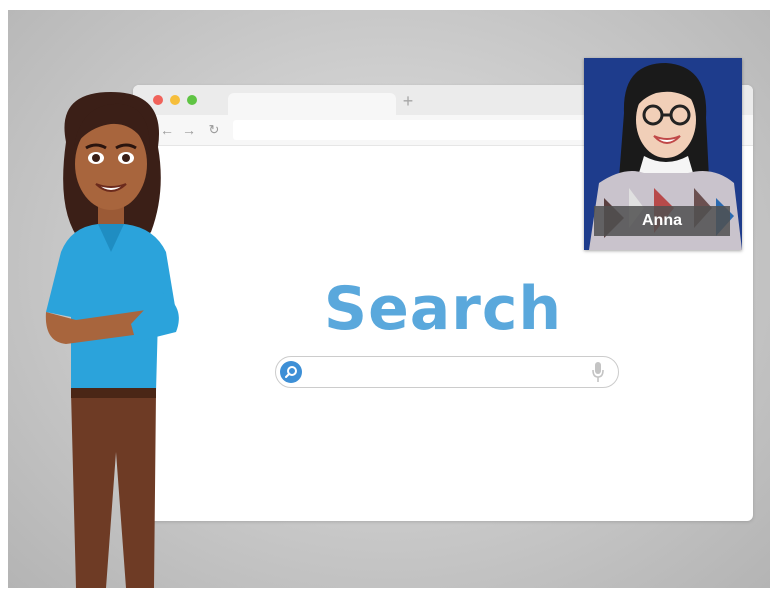  Describe the element at coordinates (291, 372) in the screenshot. I see `magnifier-icon` at that location.